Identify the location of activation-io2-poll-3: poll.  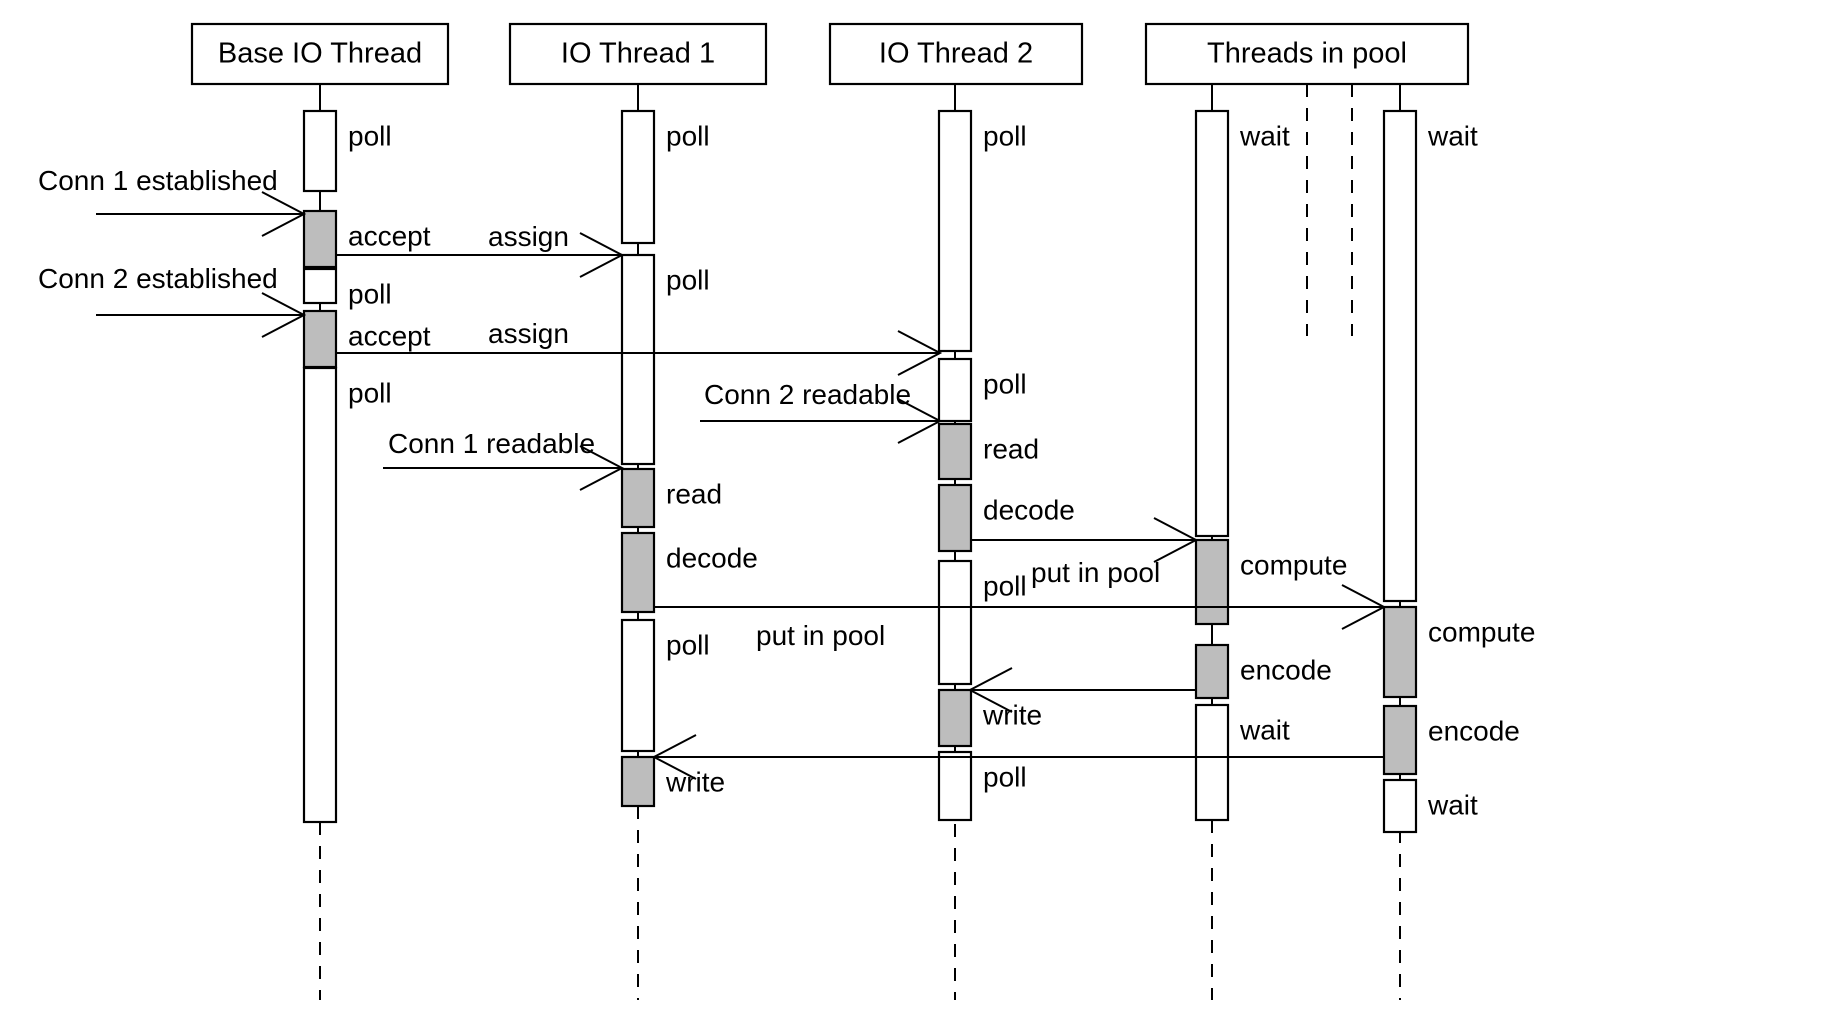
(982, 622).